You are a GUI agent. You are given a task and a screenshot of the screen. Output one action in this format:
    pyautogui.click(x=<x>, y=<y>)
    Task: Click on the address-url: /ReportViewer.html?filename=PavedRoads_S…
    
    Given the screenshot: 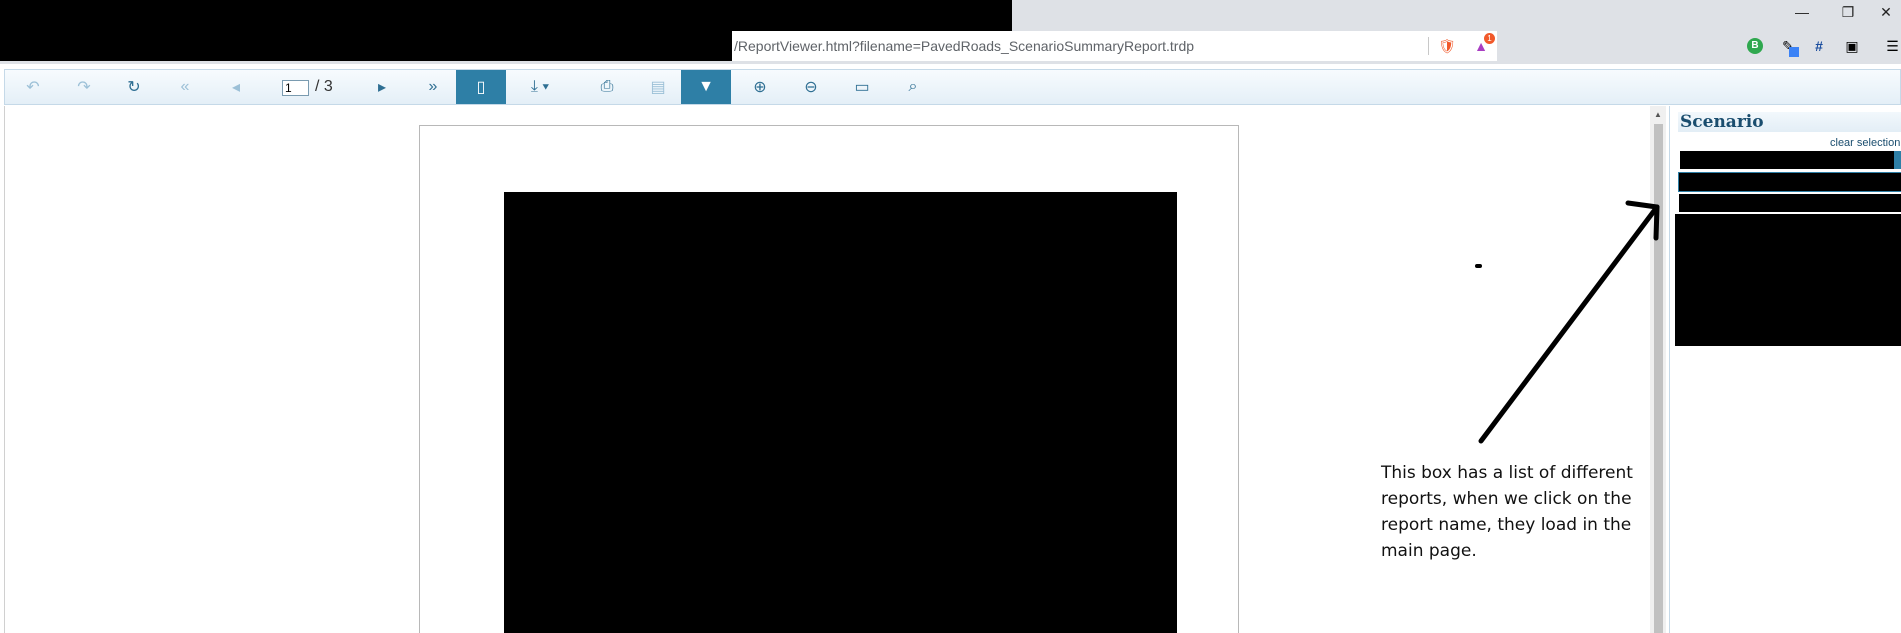 What is the action you would take?
    pyautogui.click(x=964, y=46)
    